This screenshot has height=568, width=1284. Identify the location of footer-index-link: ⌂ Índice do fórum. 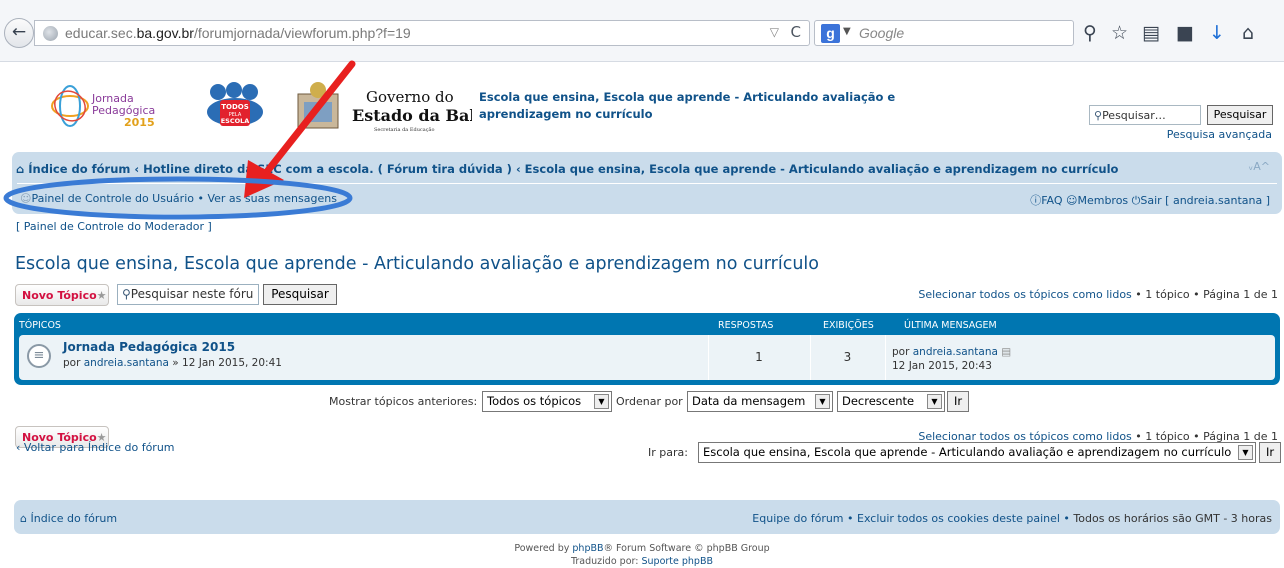
(68, 518).